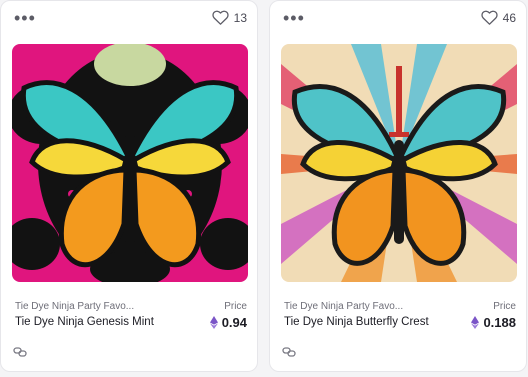  Describe the element at coordinates (499, 322) in the screenshot. I see `price-value: 0.188` at that location.